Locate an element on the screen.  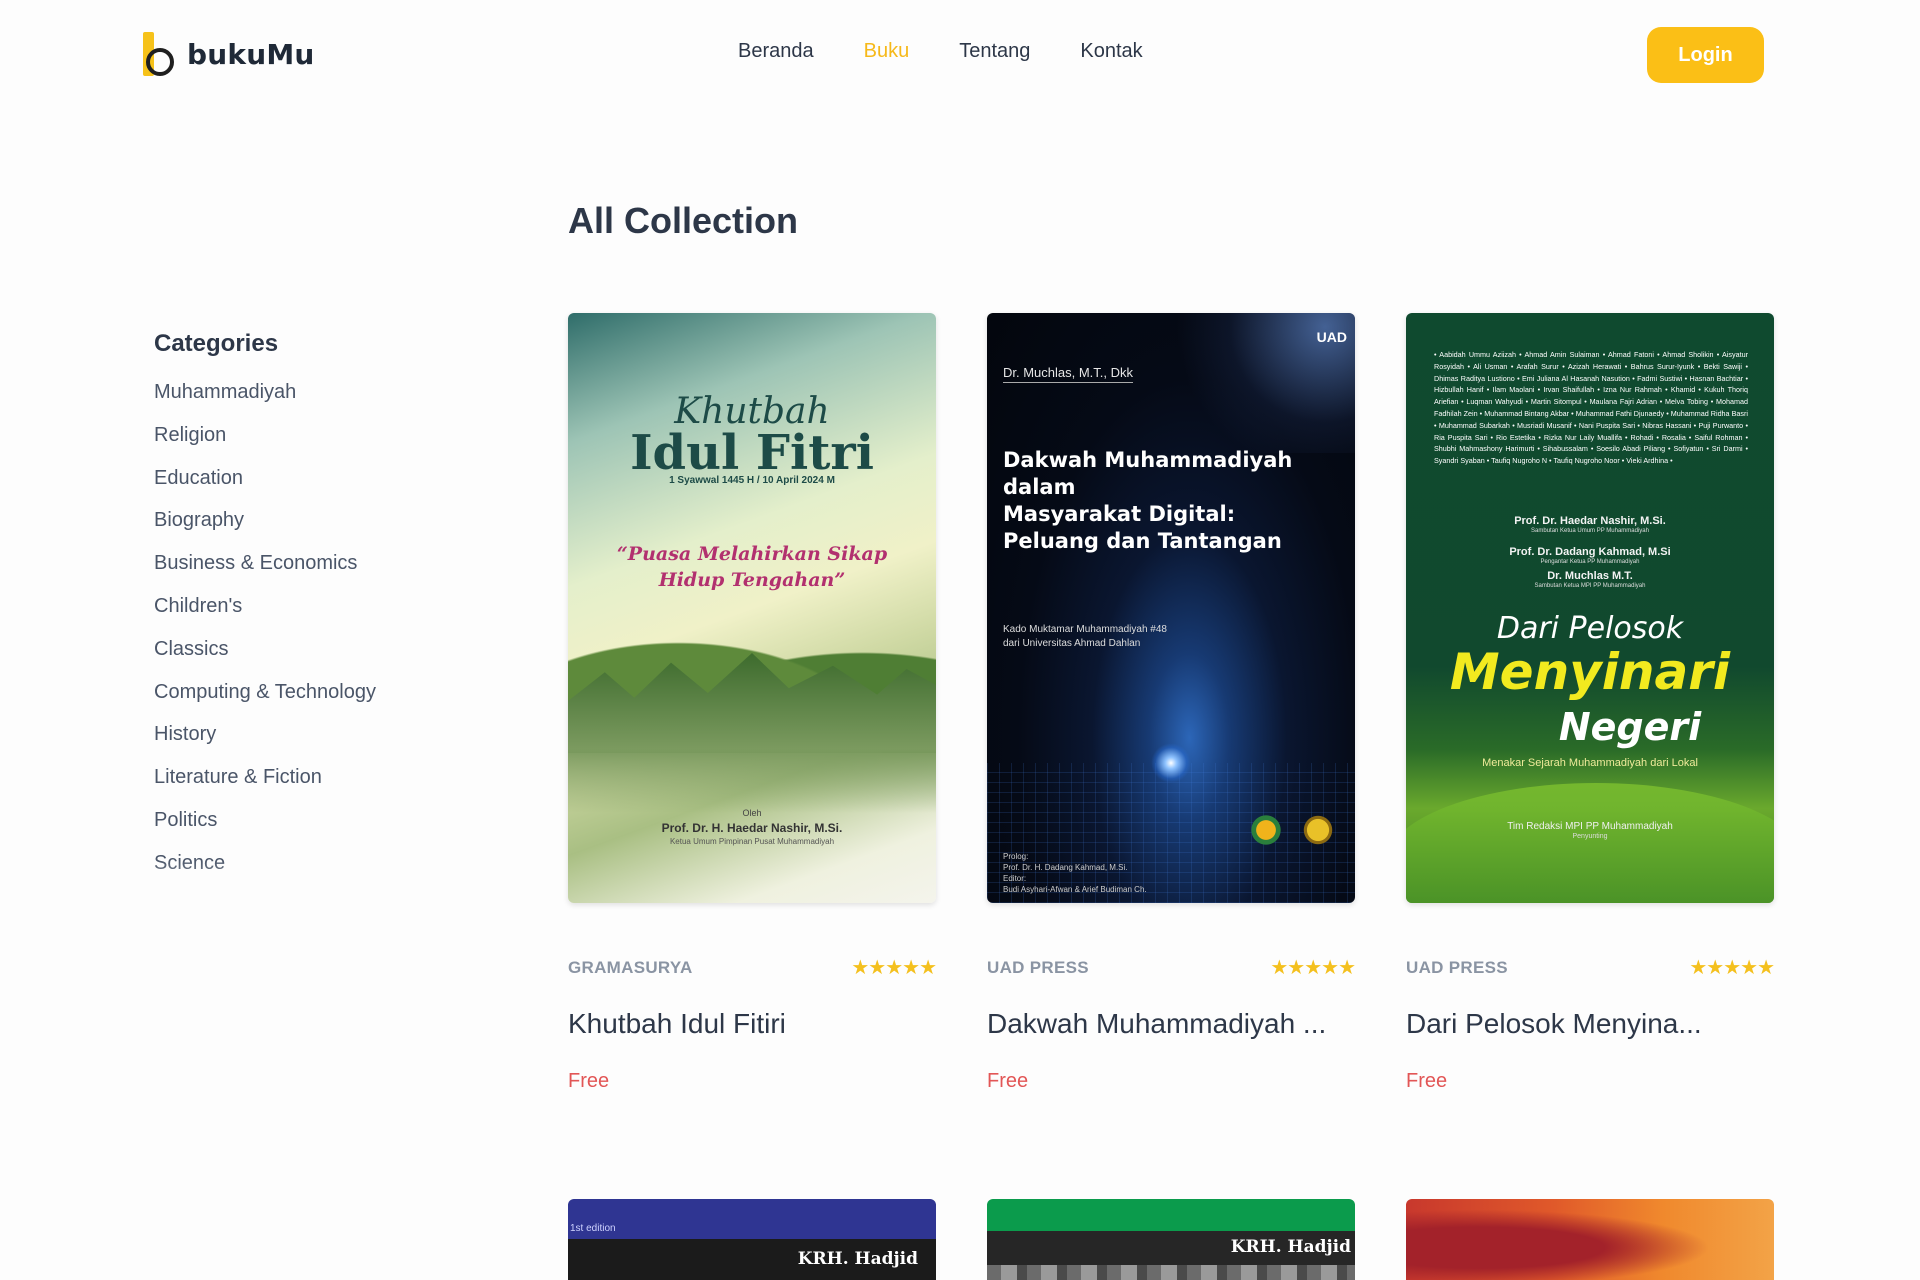
category-item-education: Education is located at coordinates (334, 487).